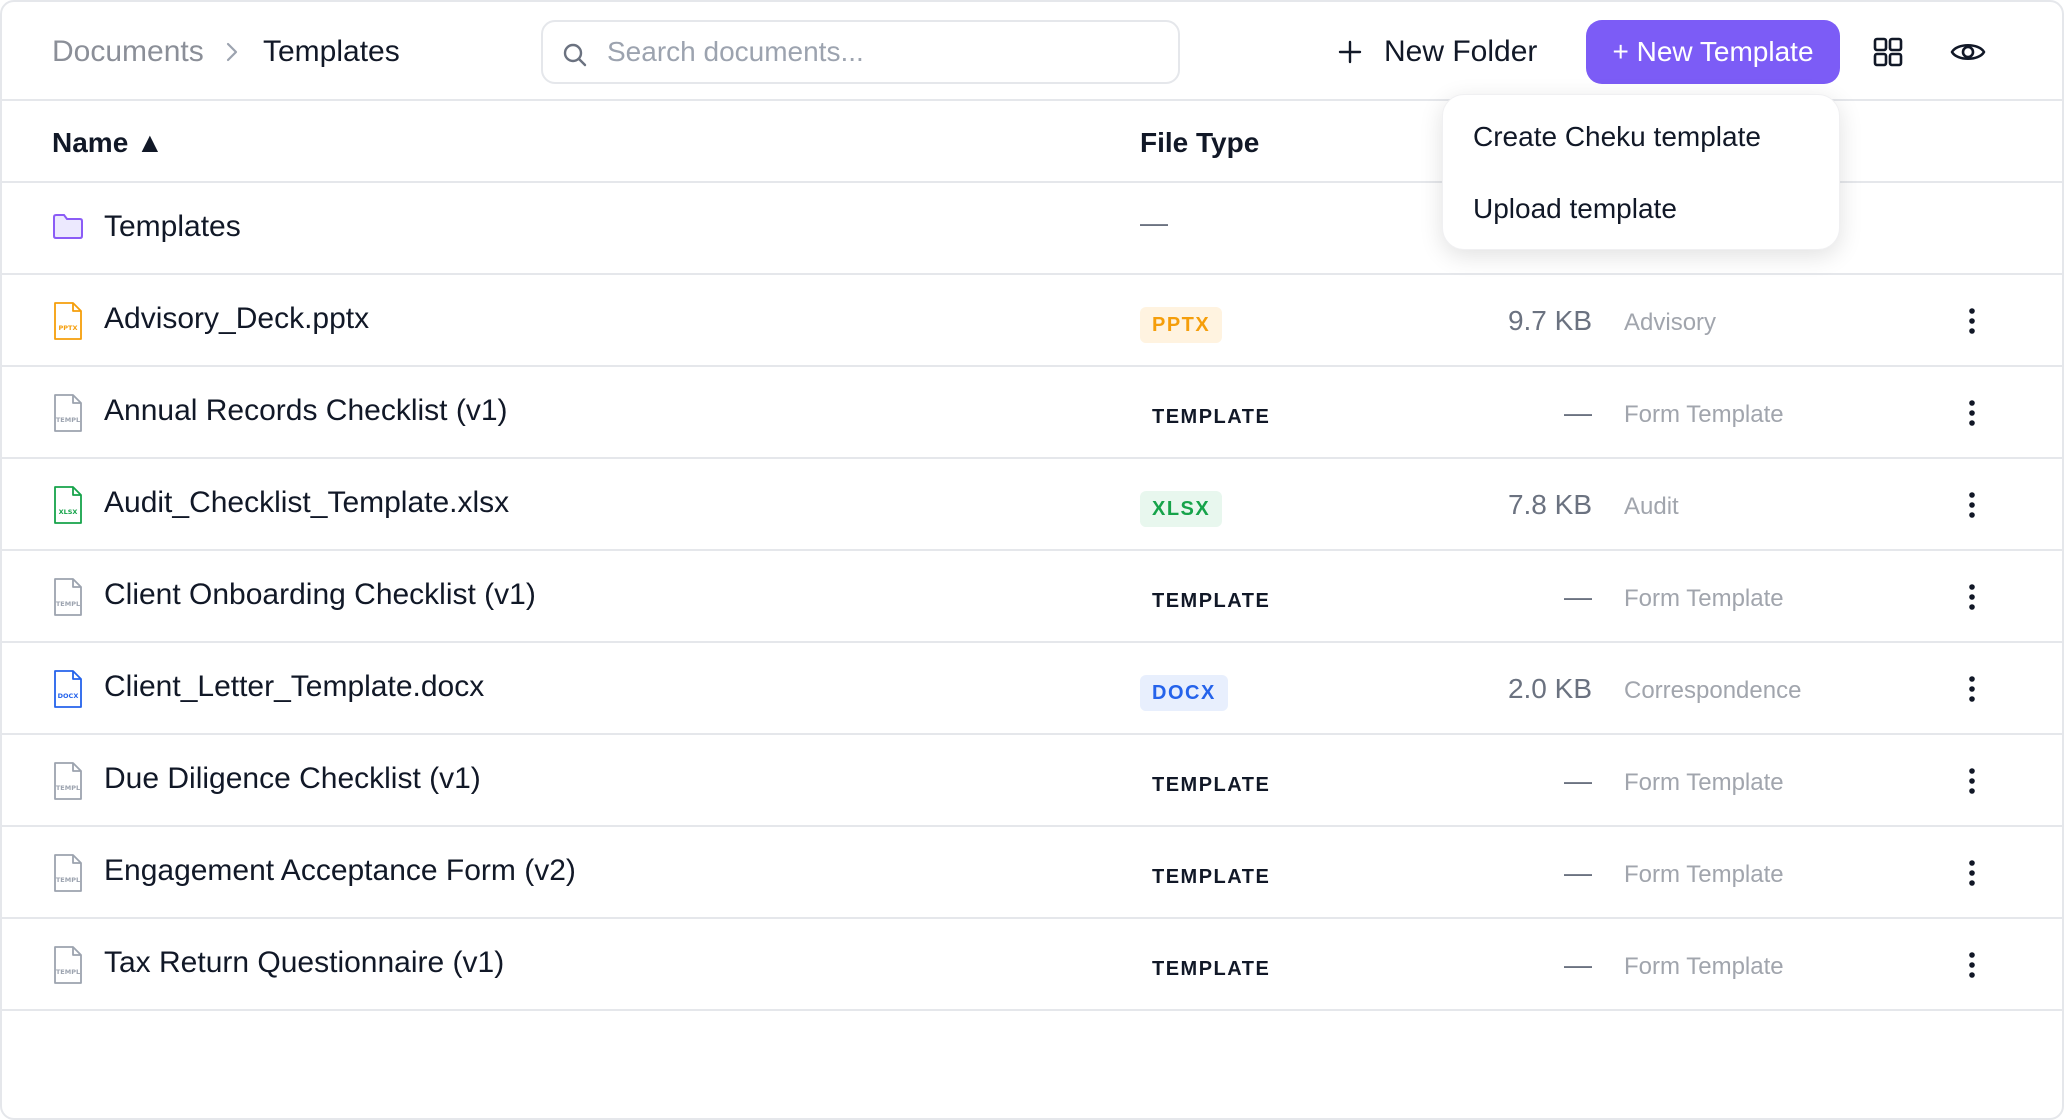  I want to click on file-size: 7.8 KB, so click(1549, 504).